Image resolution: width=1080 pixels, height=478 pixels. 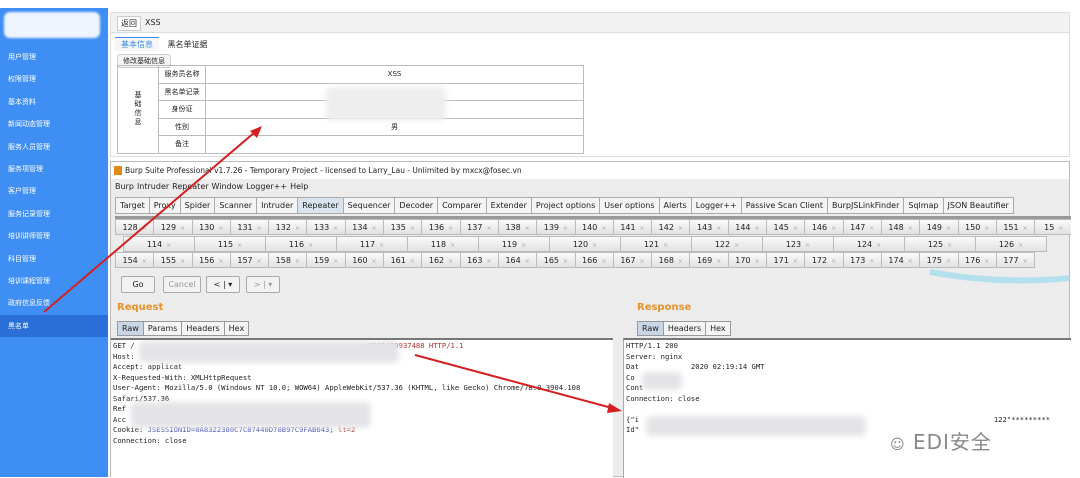 What do you see at coordinates (54, 281) in the screenshot?
I see `sidebar-item: 培训课程管理` at bounding box center [54, 281].